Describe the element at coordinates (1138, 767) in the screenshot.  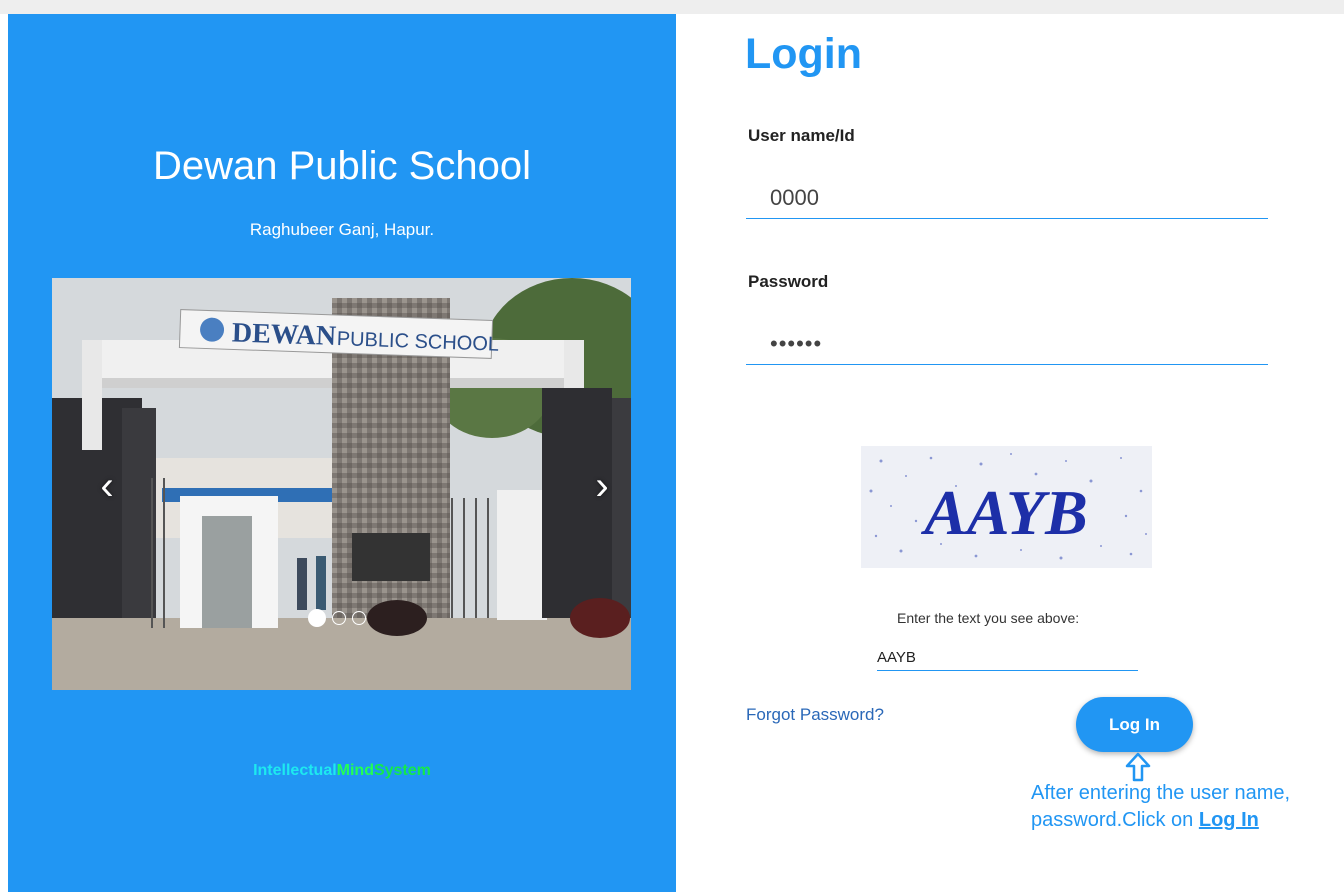
I see `up-arrow-icon` at that location.